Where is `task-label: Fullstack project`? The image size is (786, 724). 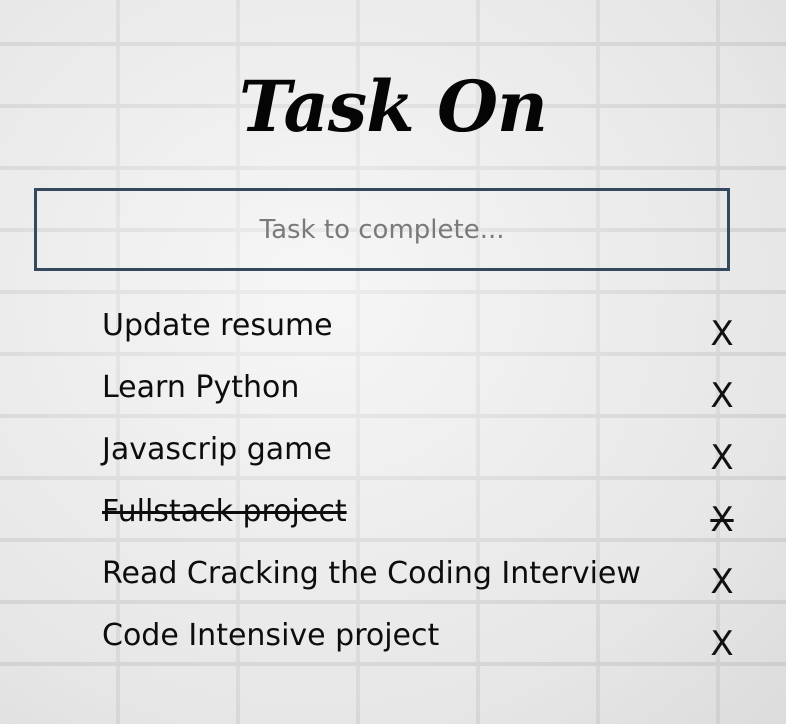 task-label: Fullstack project is located at coordinates (224, 512).